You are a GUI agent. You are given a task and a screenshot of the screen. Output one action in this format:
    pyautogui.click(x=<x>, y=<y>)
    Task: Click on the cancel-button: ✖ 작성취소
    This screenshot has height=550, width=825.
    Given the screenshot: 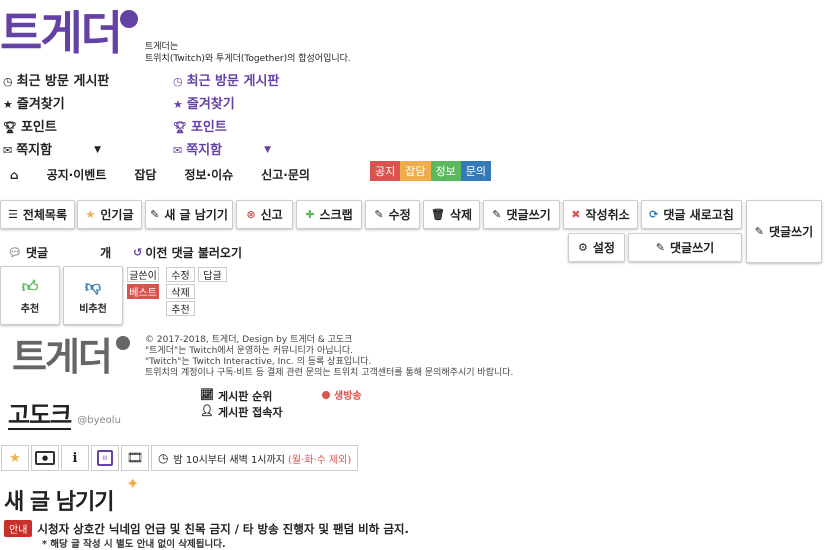 What is the action you would take?
    pyautogui.click(x=600, y=214)
    